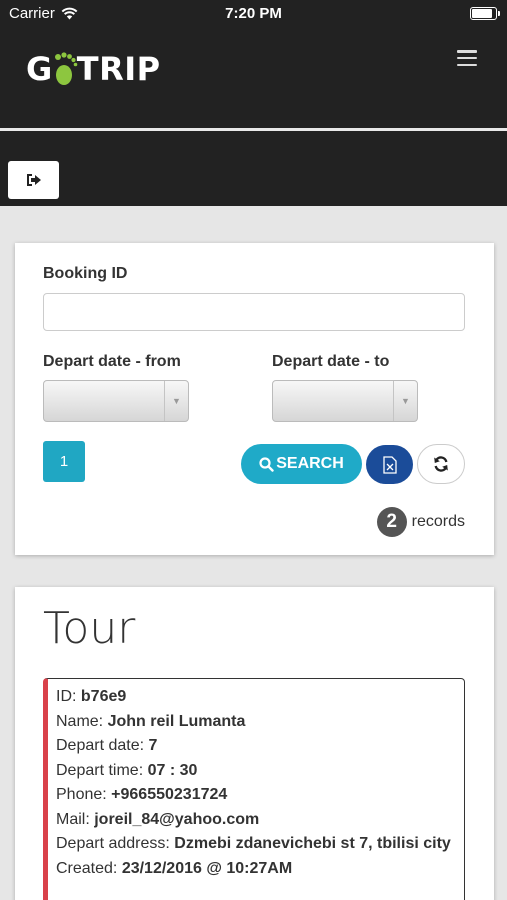 This screenshot has width=507, height=900. I want to click on battery-icon, so click(485, 13).